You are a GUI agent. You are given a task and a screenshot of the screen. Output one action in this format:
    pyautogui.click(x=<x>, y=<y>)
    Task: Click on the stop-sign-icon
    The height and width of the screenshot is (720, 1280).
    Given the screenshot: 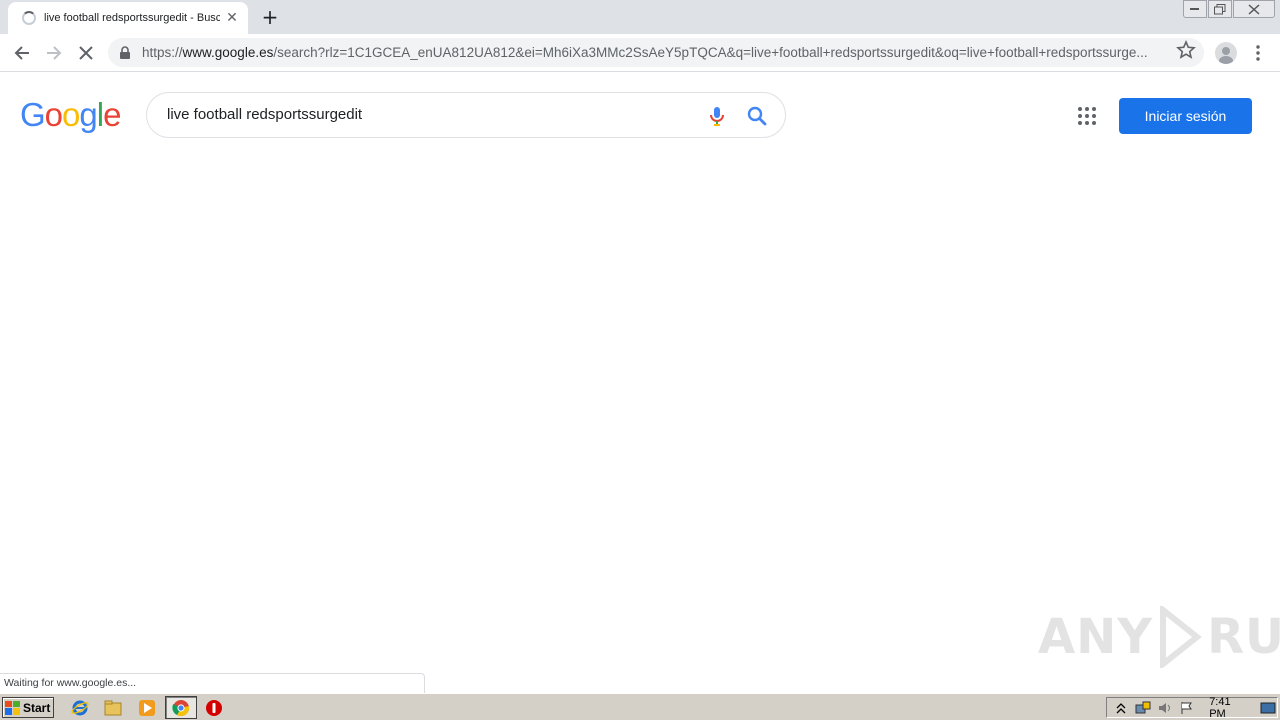 What is the action you would take?
    pyautogui.click(x=214, y=708)
    